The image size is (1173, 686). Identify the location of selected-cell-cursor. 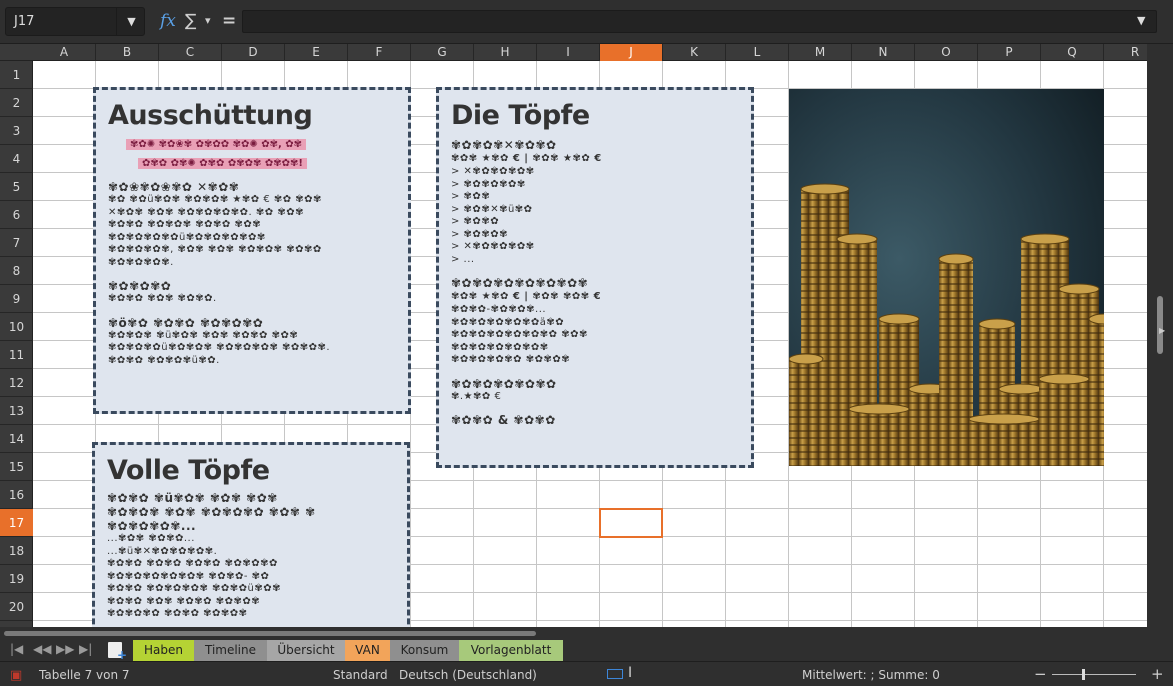
(631, 523).